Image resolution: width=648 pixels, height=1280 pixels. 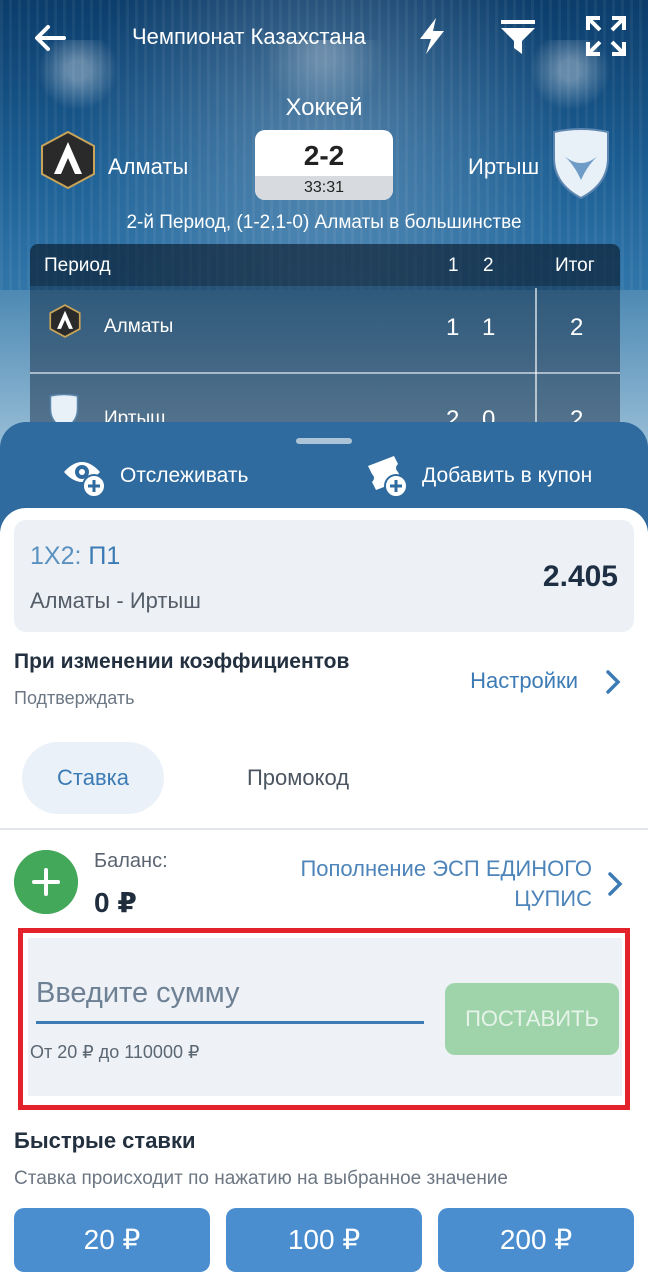 What do you see at coordinates (507, 475) in the screenshot?
I see `add-to-coupon-label: Добавить в купон` at bounding box center [507, 475].